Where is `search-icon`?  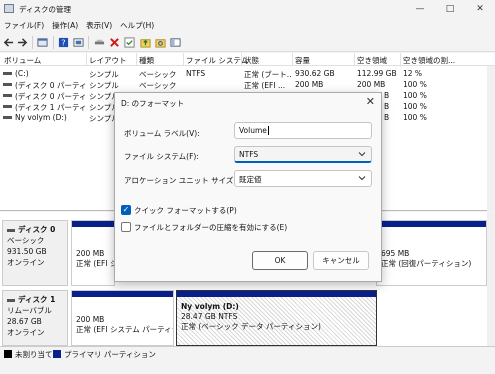 search-icon is located at coordinates (160, 42).